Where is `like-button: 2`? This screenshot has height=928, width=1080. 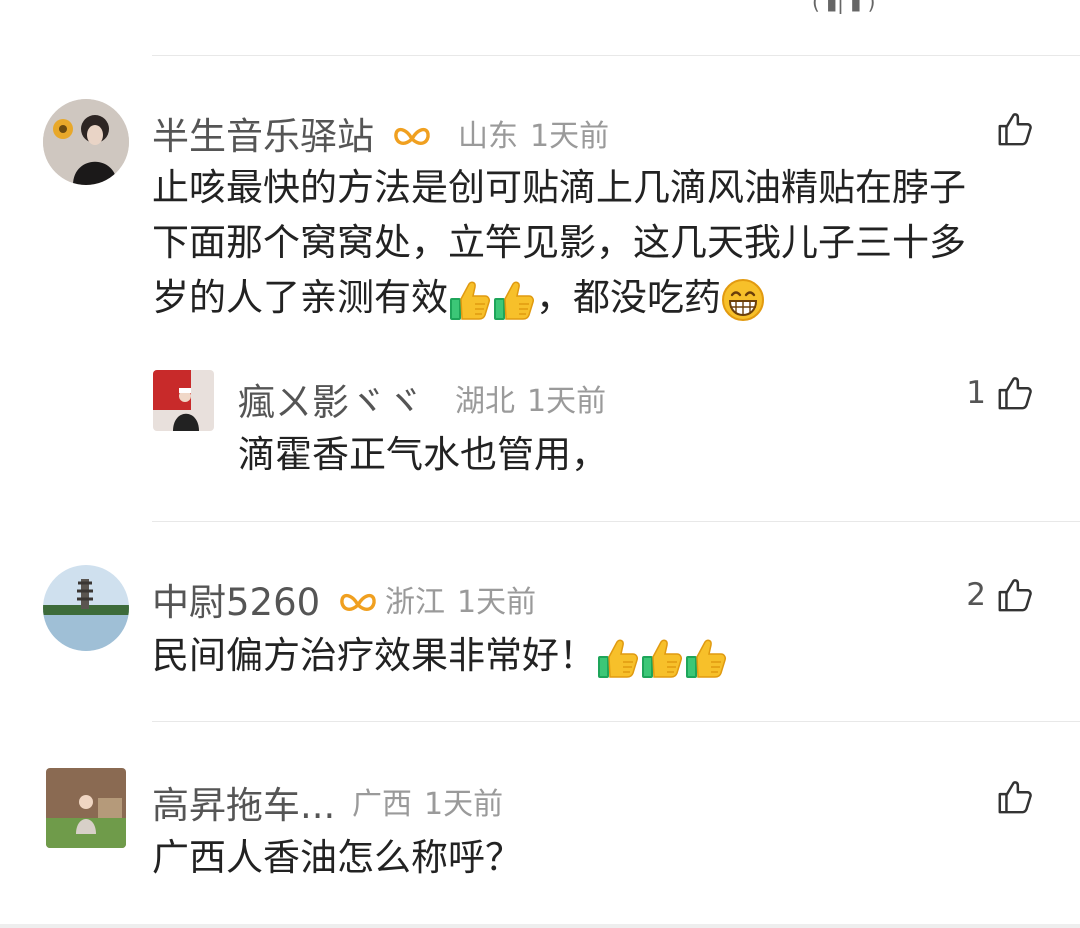
like-button: 2 is located at coordinates (1000, 595).